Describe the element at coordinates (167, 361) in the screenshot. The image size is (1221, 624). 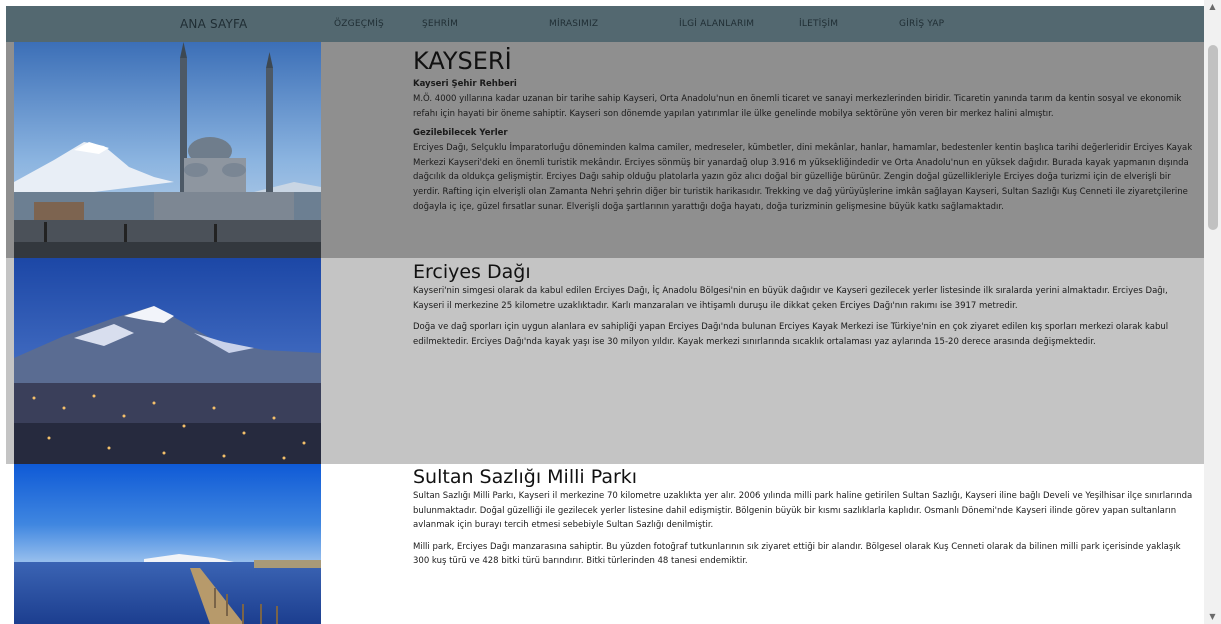
I see `erciyes-mountain-photo` at that location.